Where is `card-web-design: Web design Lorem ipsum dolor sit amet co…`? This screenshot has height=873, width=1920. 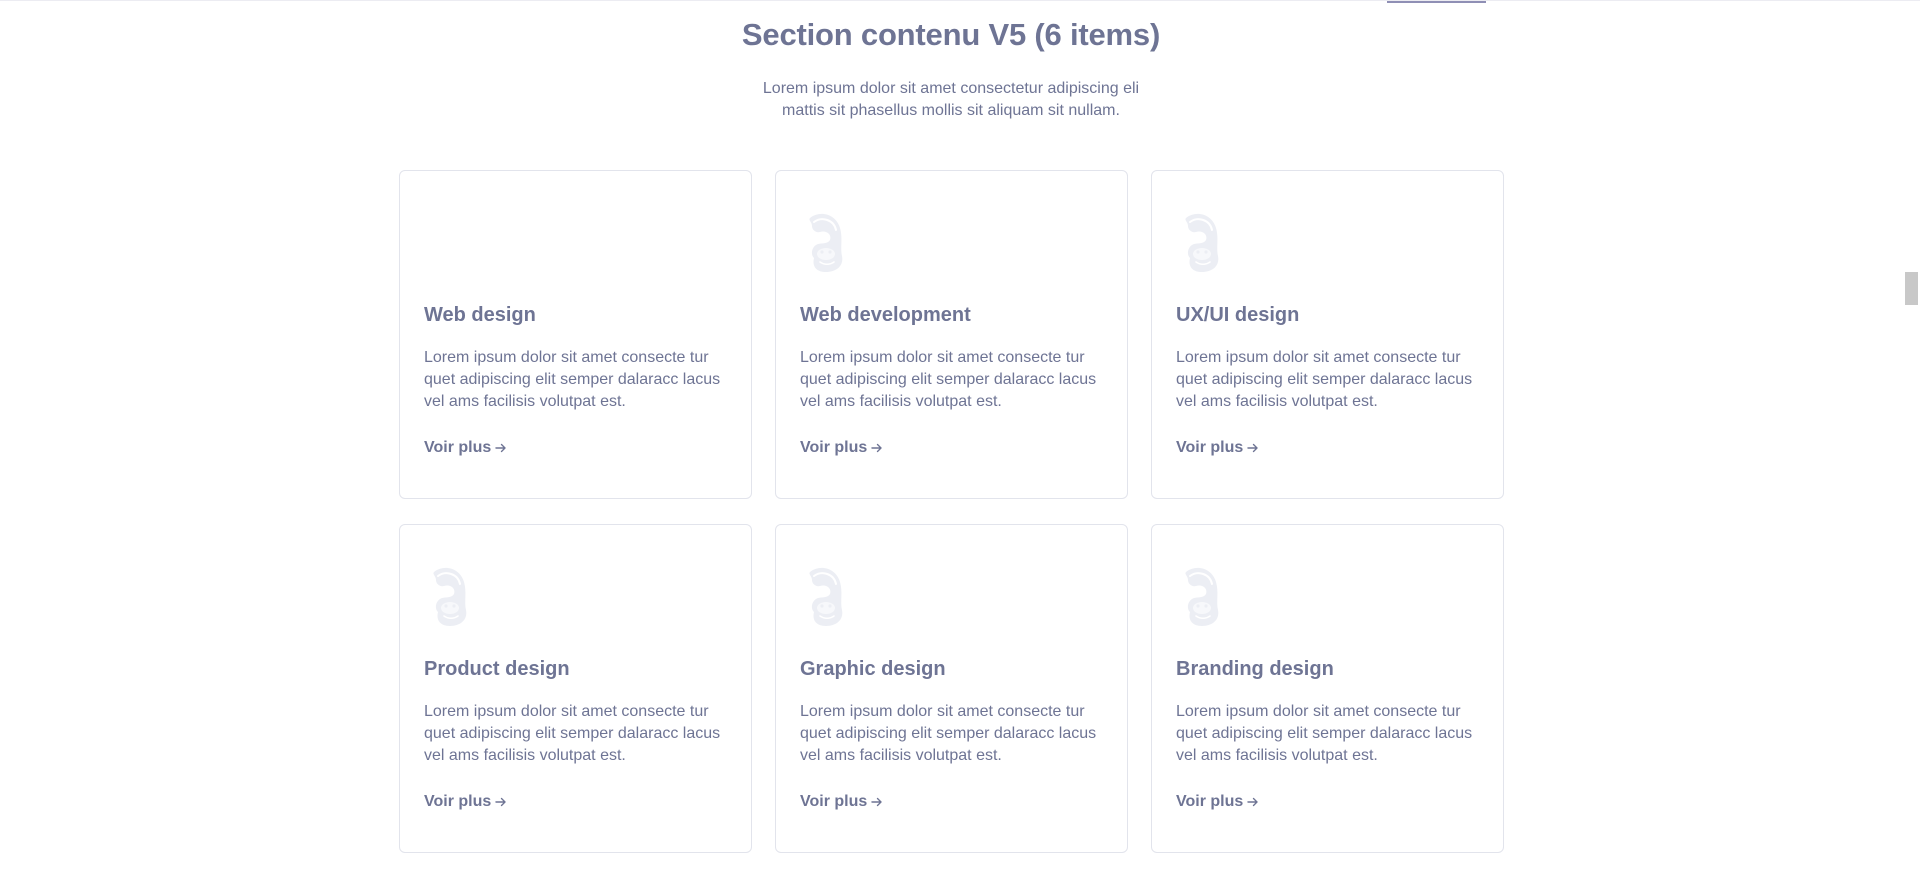 card-web-design: Web design Lorem ipsum dolor sit amet co… is located at coordinates (575, 334).